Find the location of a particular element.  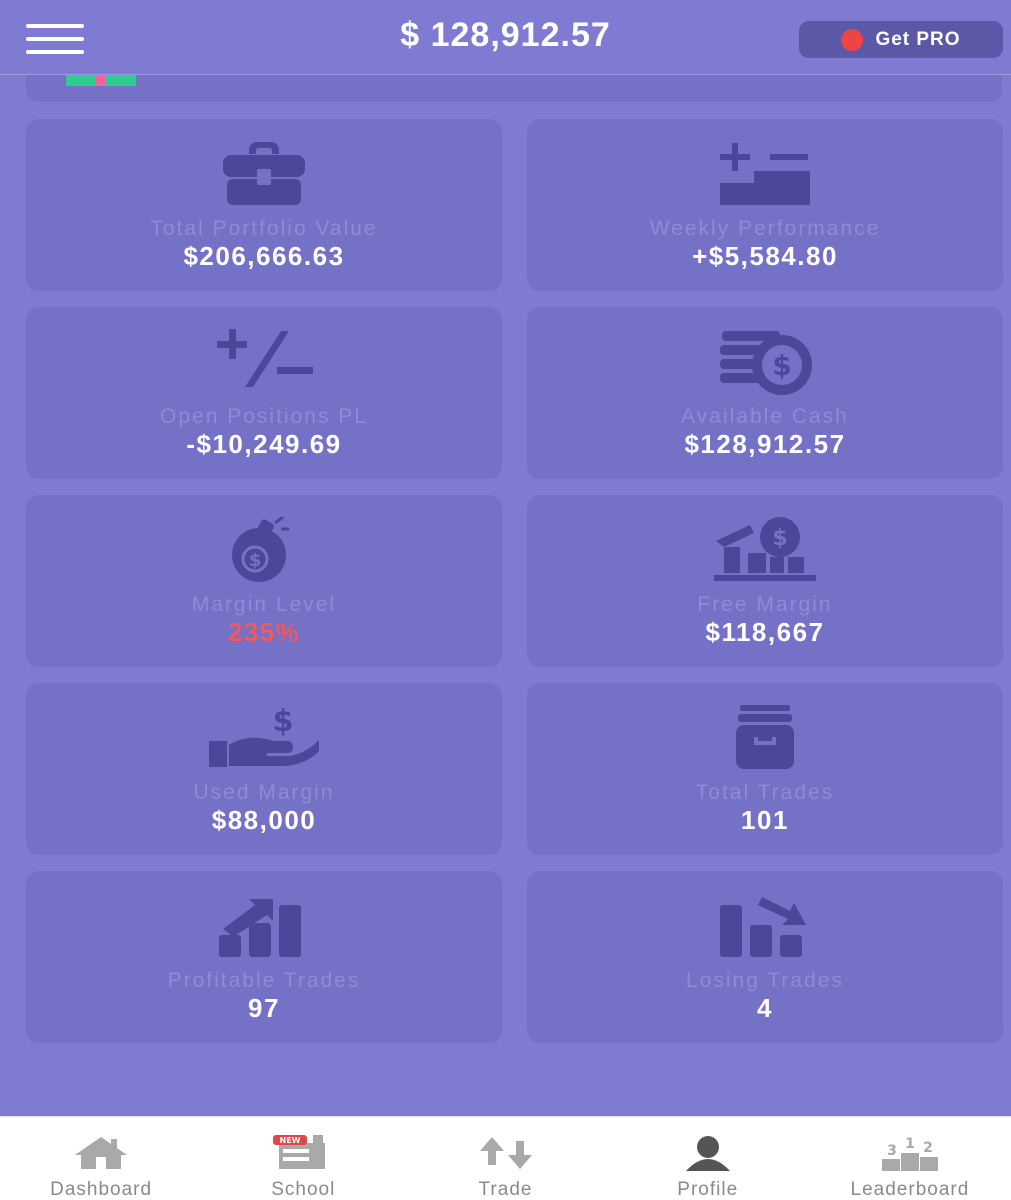

hand-dollar-icon: $ is located at coordinates (264, 736).